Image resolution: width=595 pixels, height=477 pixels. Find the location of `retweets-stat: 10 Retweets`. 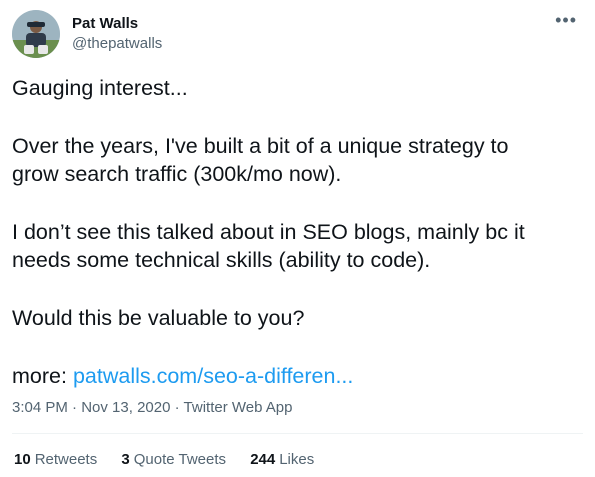

retweets-stat: 10 Retweets is located at coordinates (55, 460).